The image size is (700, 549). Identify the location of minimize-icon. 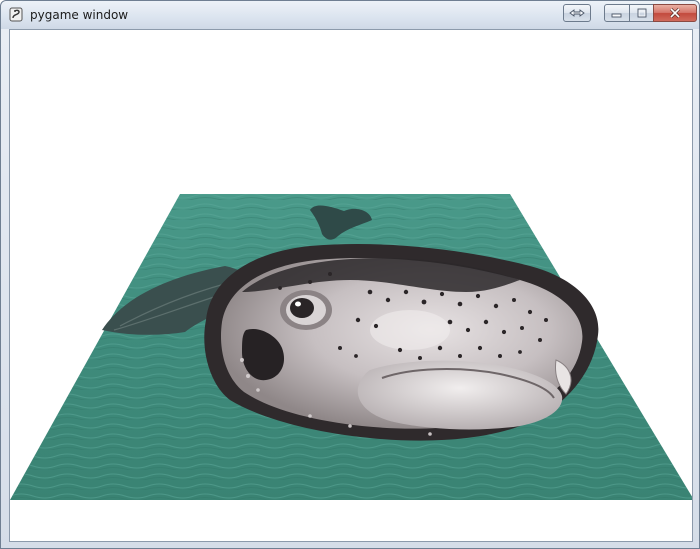
(616, 15).